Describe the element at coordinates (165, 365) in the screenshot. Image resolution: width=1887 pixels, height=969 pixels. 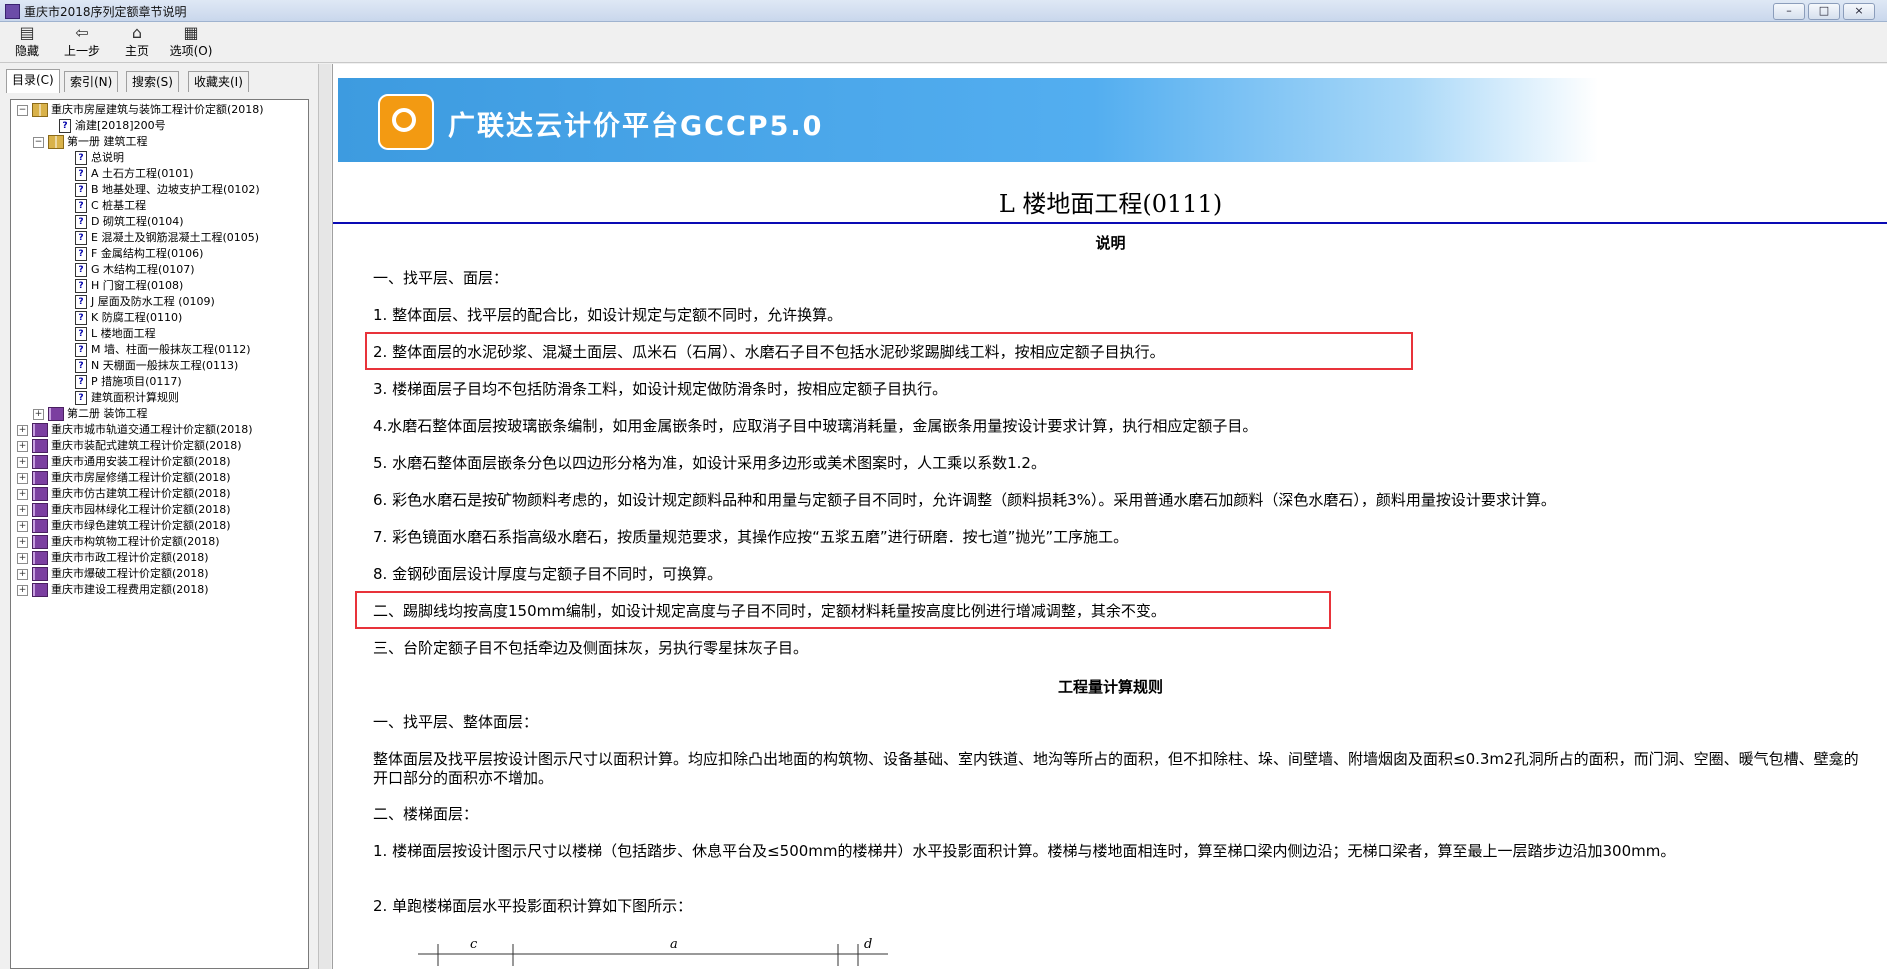
I see `tree-item-label: N 天棚面一般抹灰工程(0113)` at that location.